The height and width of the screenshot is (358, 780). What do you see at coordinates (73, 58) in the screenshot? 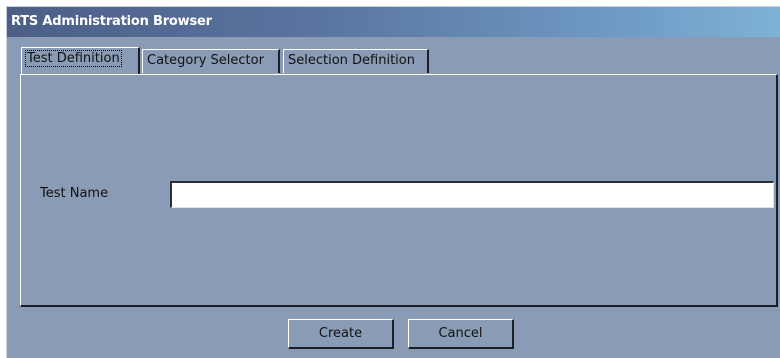
I see `tab-label: Test Definition` at bounding box center [73, 58].